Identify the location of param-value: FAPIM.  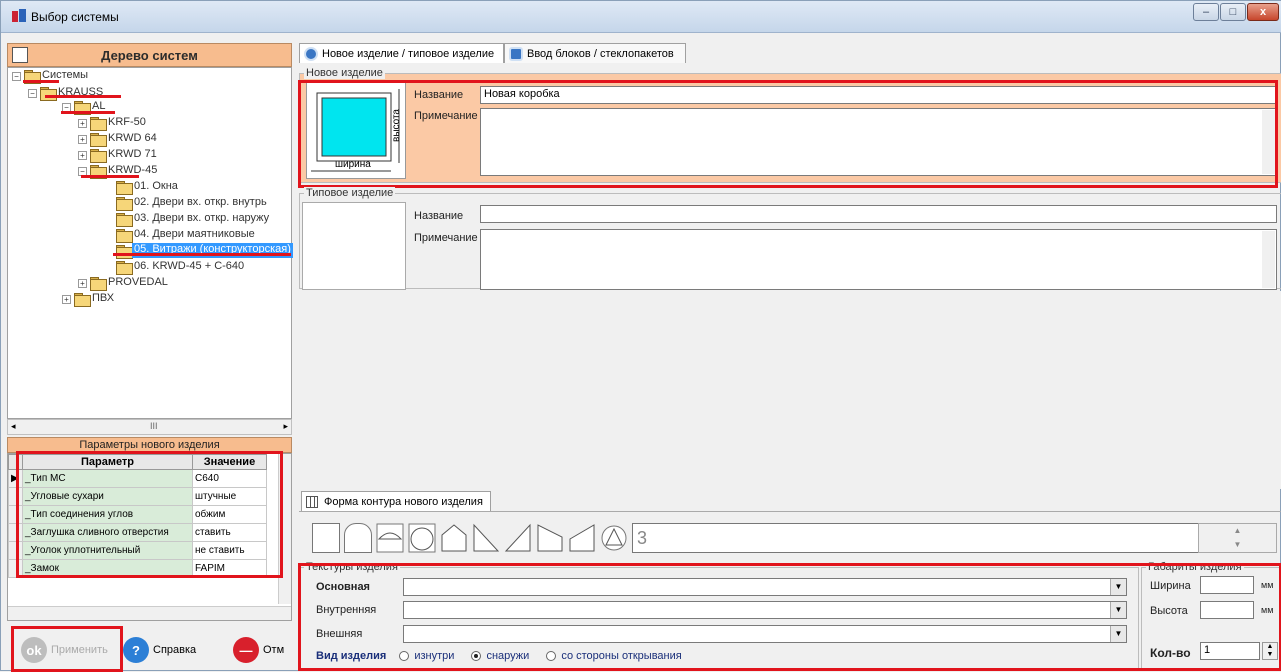
(229, 568).